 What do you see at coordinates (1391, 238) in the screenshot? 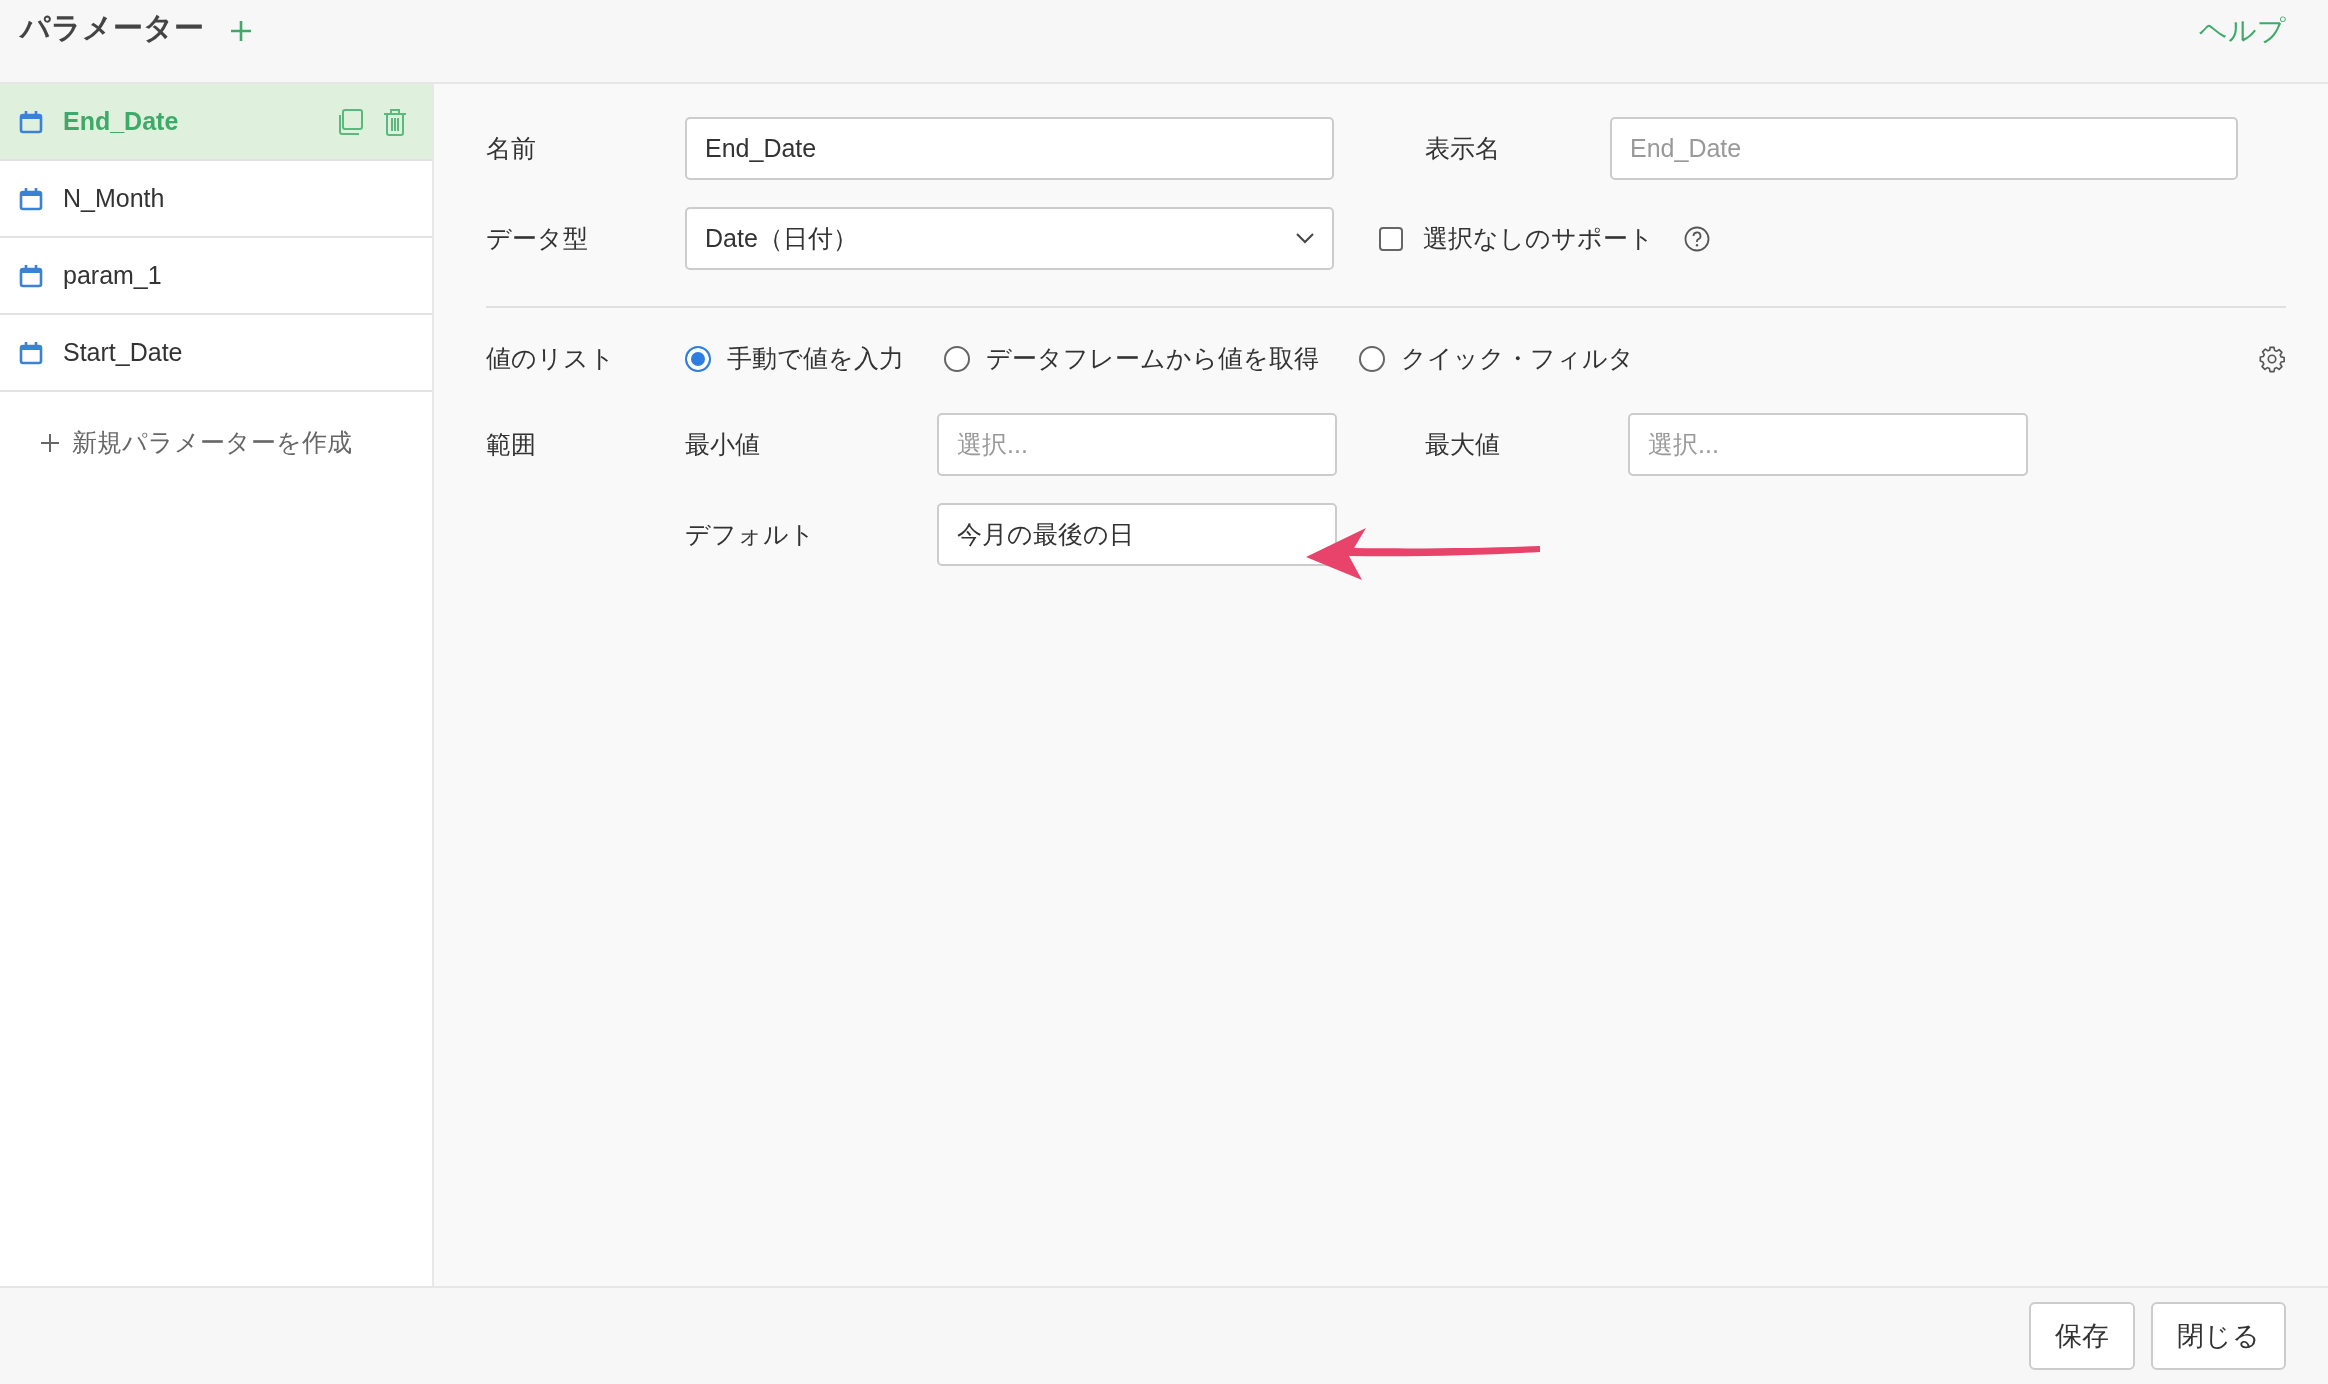
I see `checkbox` at bounding box center [1391, 238].